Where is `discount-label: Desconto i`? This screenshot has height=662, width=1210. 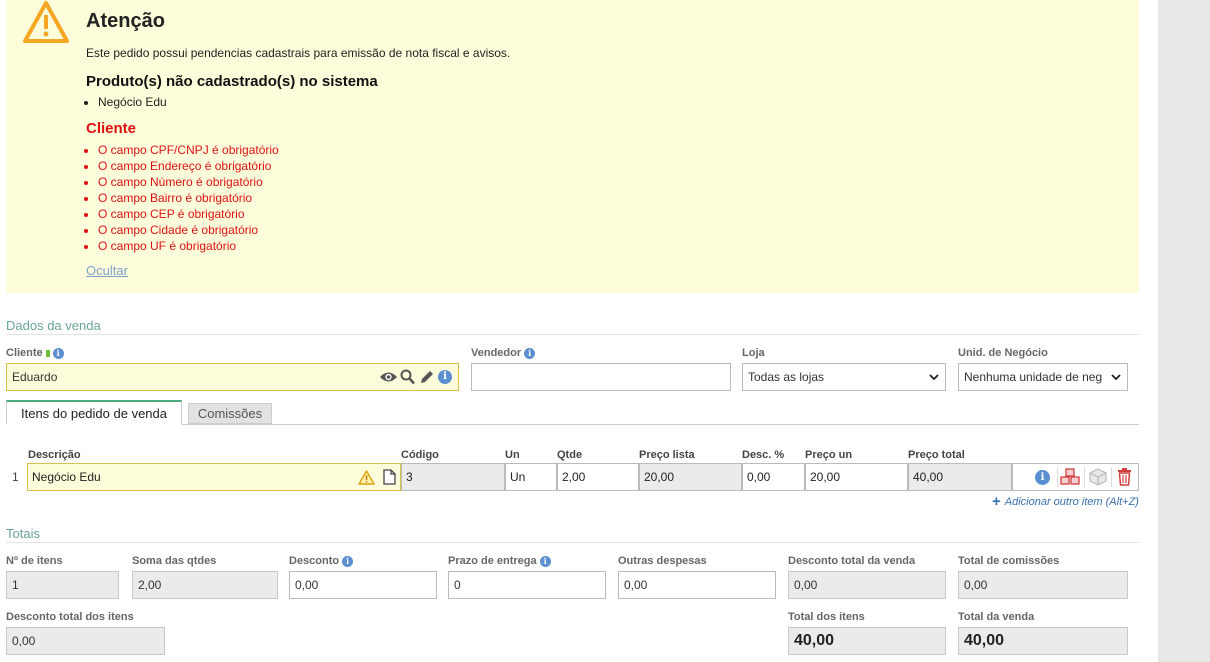
discount-label: Desconto i is located at coordinates (321, 561).